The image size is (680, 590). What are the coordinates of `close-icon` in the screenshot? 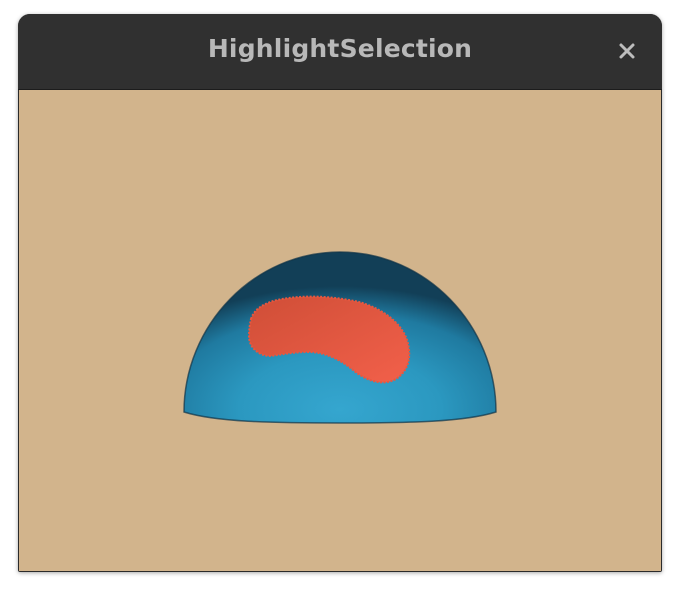 It's located at (627, 51).